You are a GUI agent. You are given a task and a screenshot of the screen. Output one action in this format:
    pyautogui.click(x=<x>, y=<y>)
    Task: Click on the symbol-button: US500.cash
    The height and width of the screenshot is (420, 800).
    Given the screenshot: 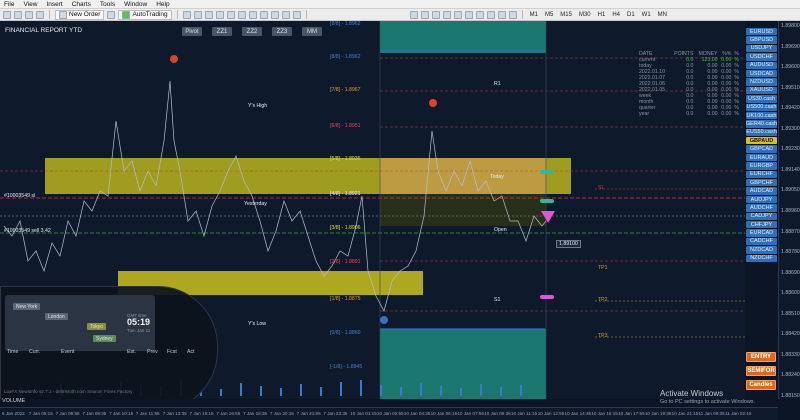 What is the action you would take?
    pyautogui.click(x=761, y=107)
    